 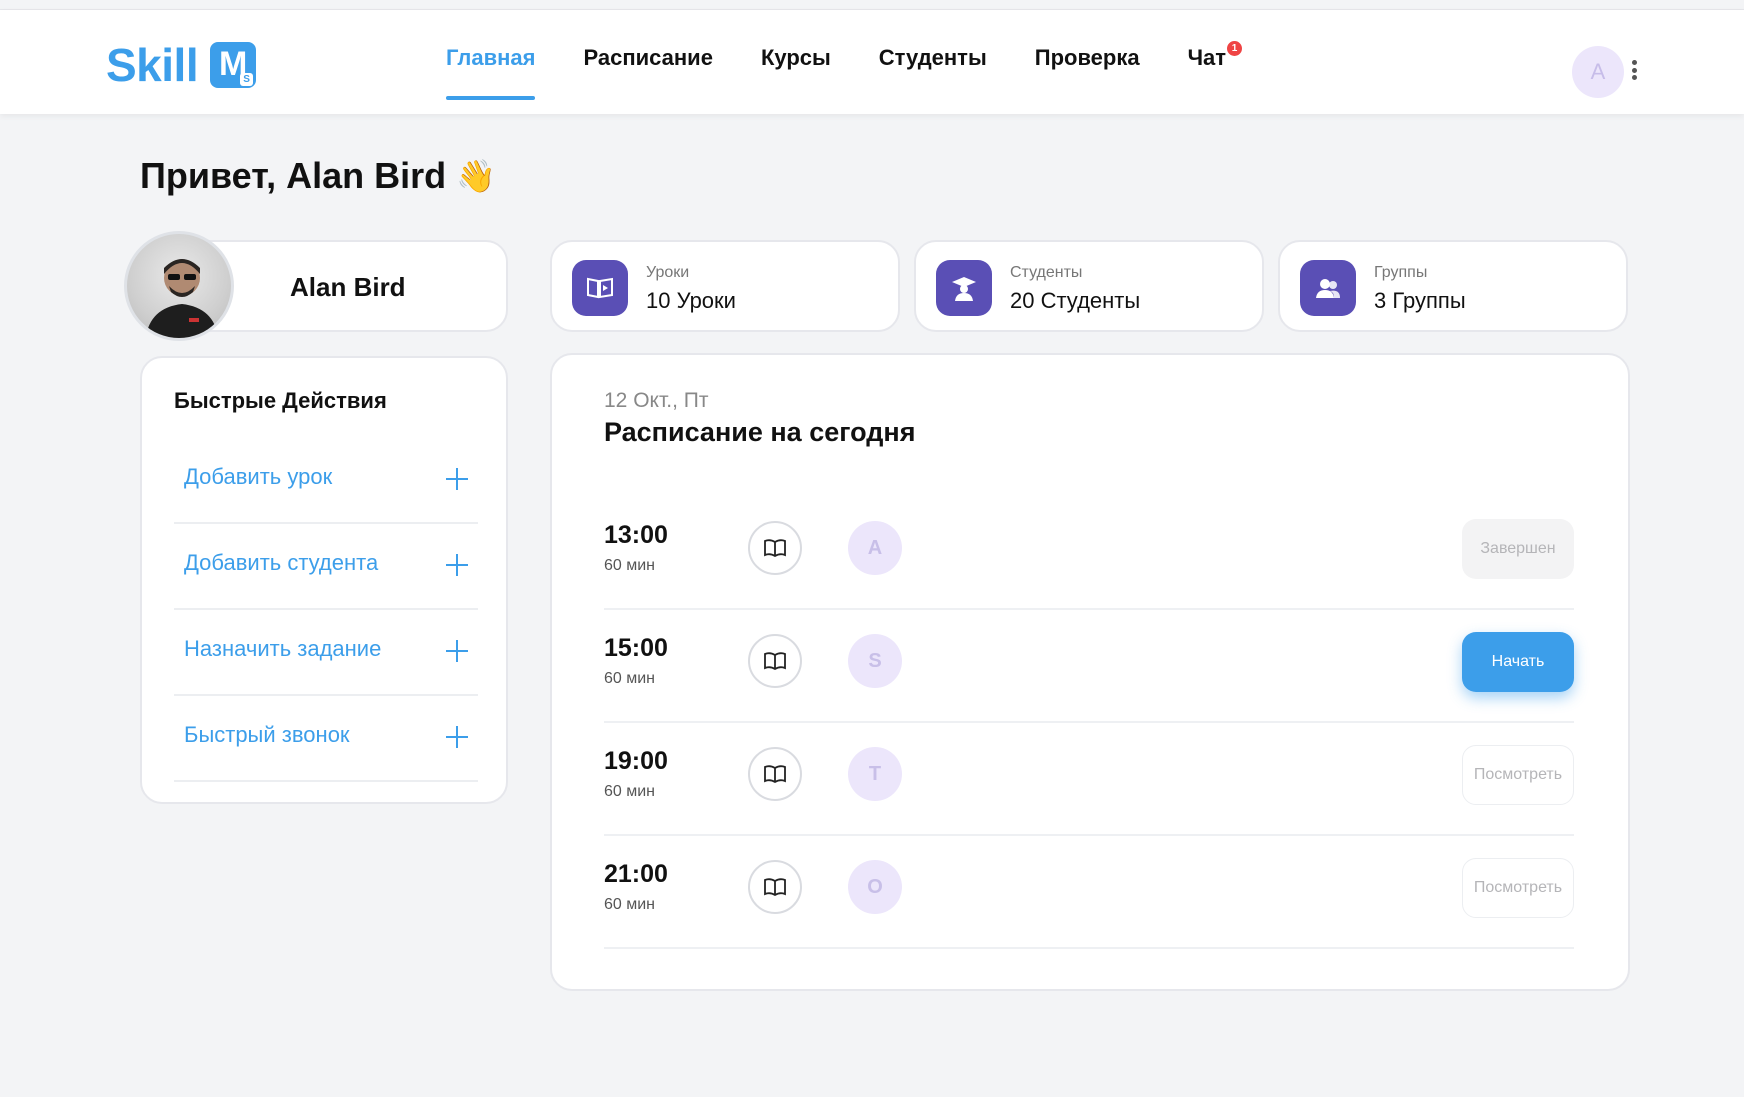 What do you see at coordinates (1089, 286) in the screenshot?
I see `stat-card-students: Студенты 20 Студенты` at bounding box center [1089, 286].